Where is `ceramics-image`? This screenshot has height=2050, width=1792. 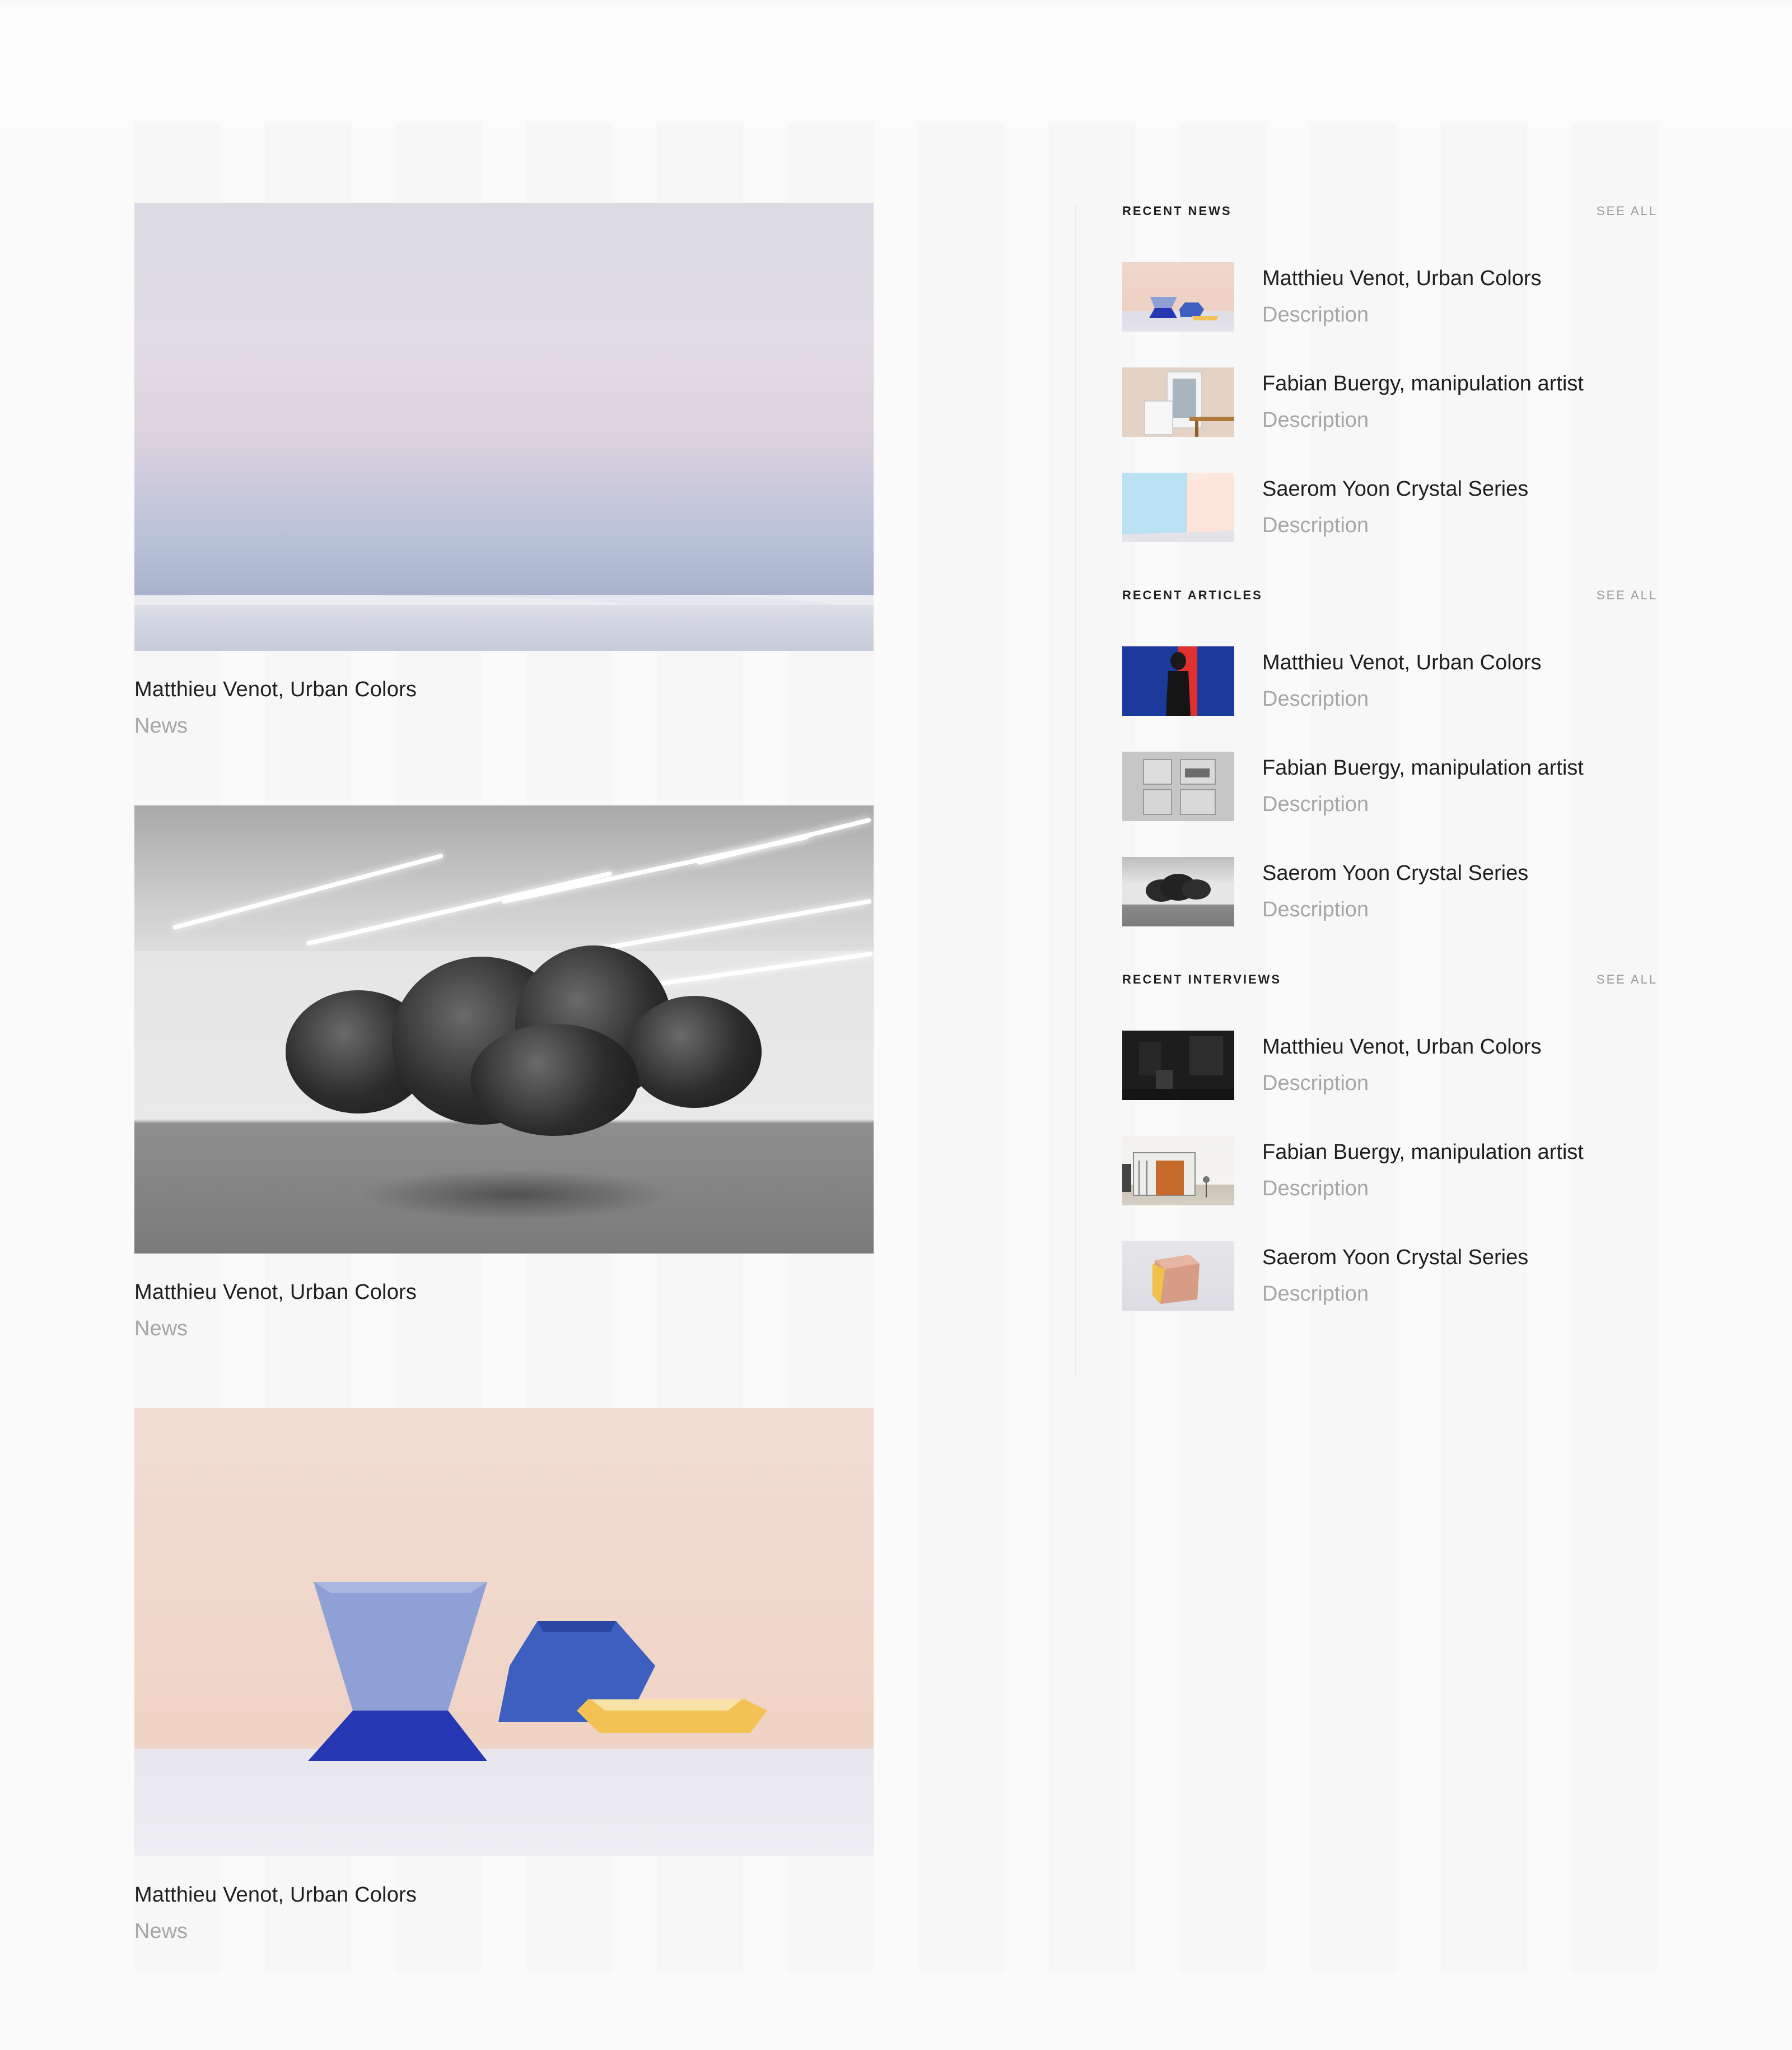
ceramics-image is located at coordinates (504, 1632).